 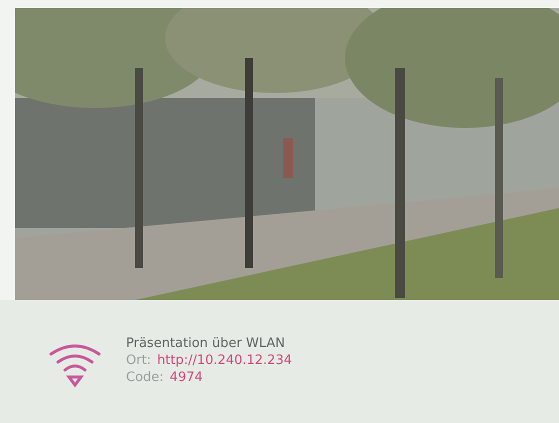 I want to click on wifi-icon, so click(x=75, y=365).